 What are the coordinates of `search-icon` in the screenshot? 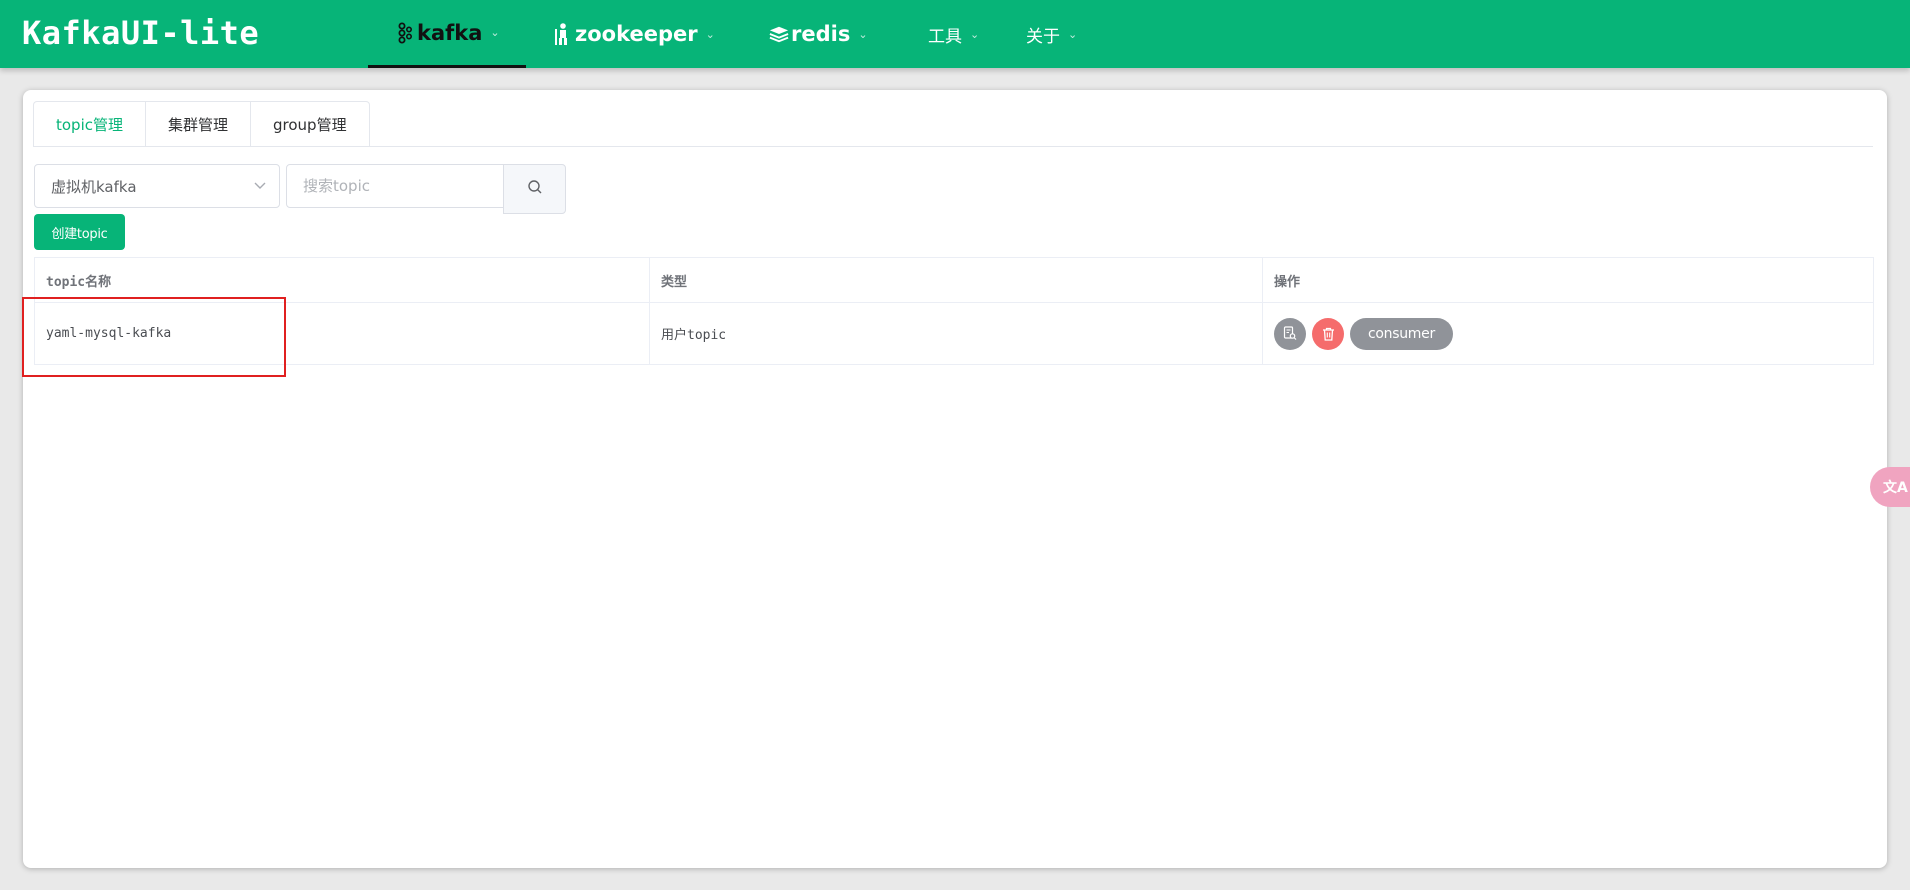 It's located at (535, 189).